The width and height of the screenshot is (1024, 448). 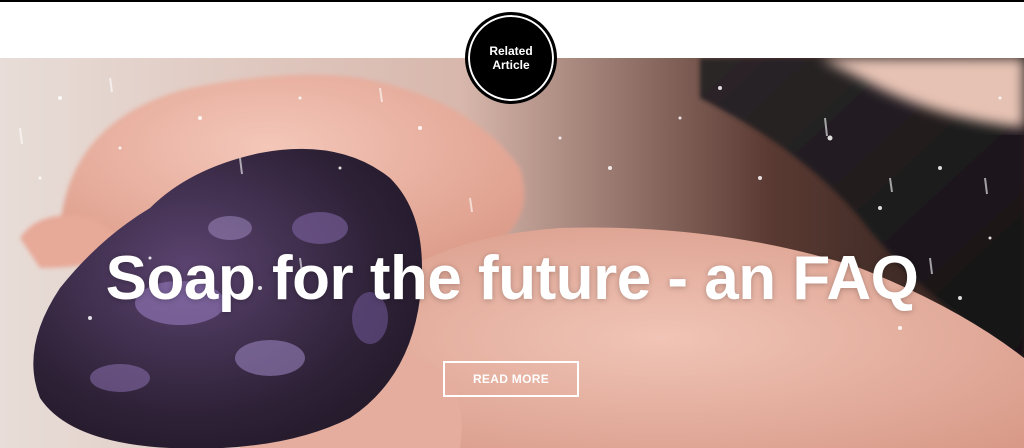 I want to click on badge-line-1: Related, so click(x=511, y=51).